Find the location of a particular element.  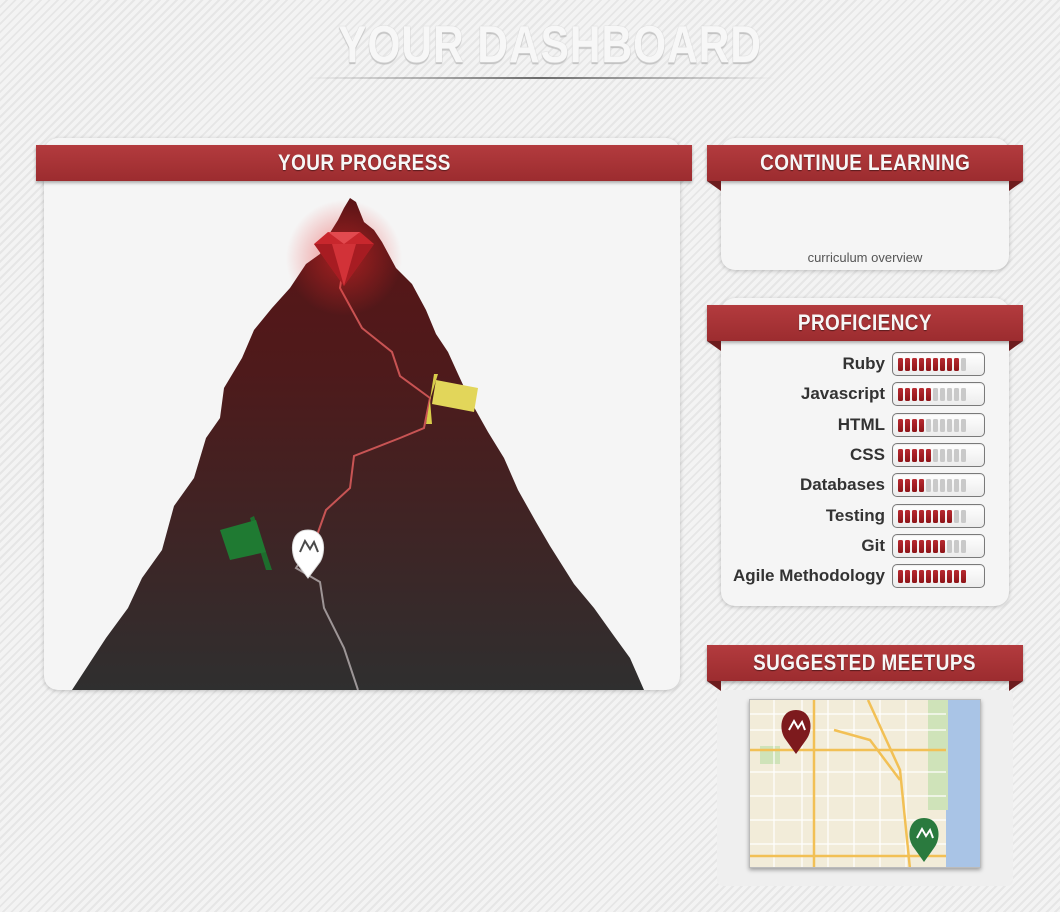

proficiency-row: Ruby is located at coordinates (530, 364).